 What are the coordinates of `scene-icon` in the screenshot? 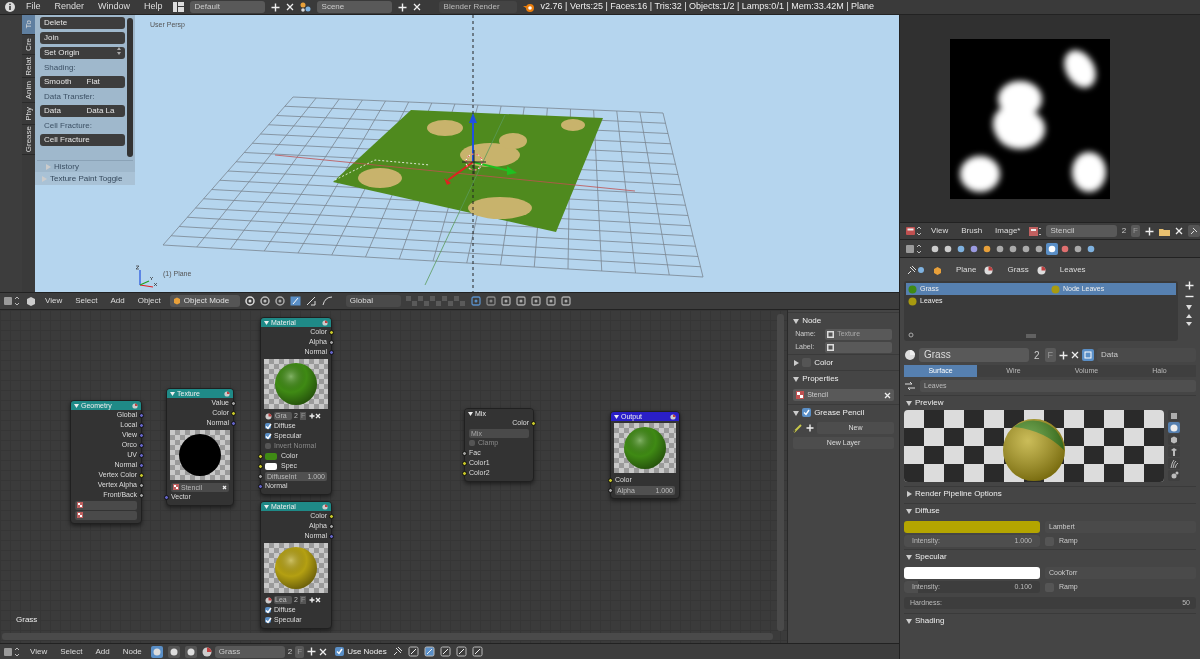 It's located at (305, 7).